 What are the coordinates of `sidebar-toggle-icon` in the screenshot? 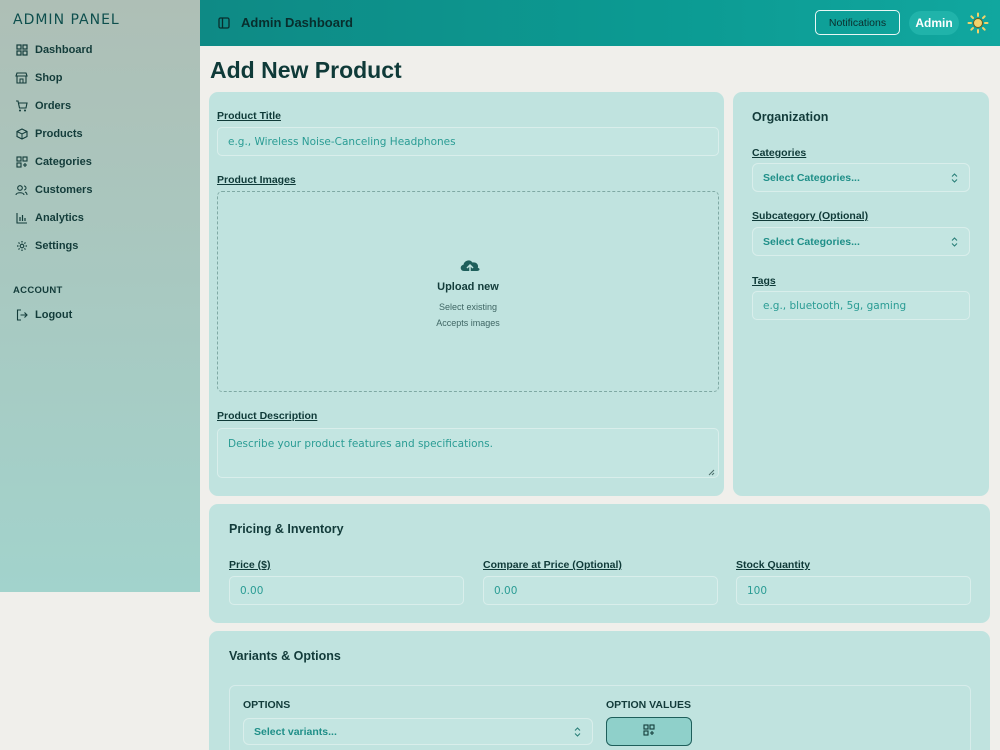 It's located at (224, 22).